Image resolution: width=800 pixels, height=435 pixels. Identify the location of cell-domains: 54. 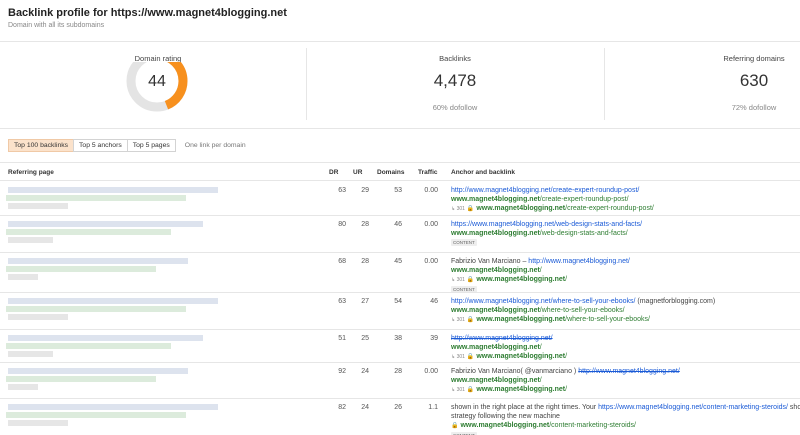
(398, 301).